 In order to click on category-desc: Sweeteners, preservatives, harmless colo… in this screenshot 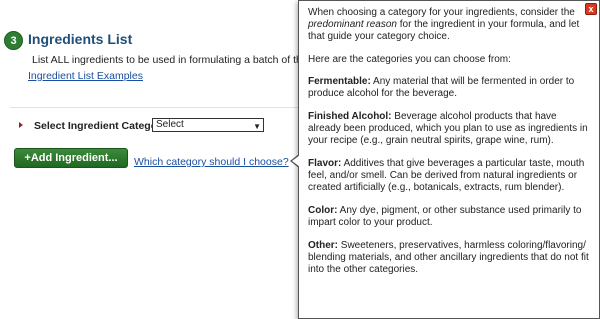, I will do `click(448, 257)`.